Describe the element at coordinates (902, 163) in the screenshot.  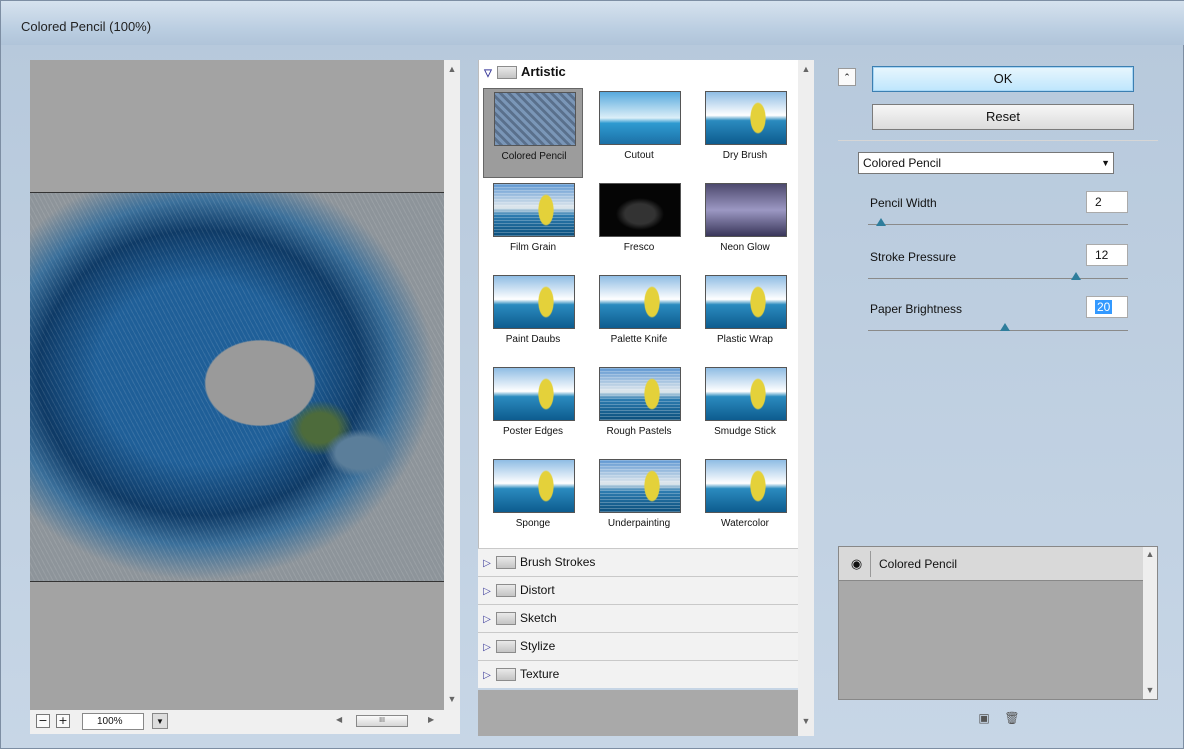
I see `filter-select-value: Colored Pencil` at that location.